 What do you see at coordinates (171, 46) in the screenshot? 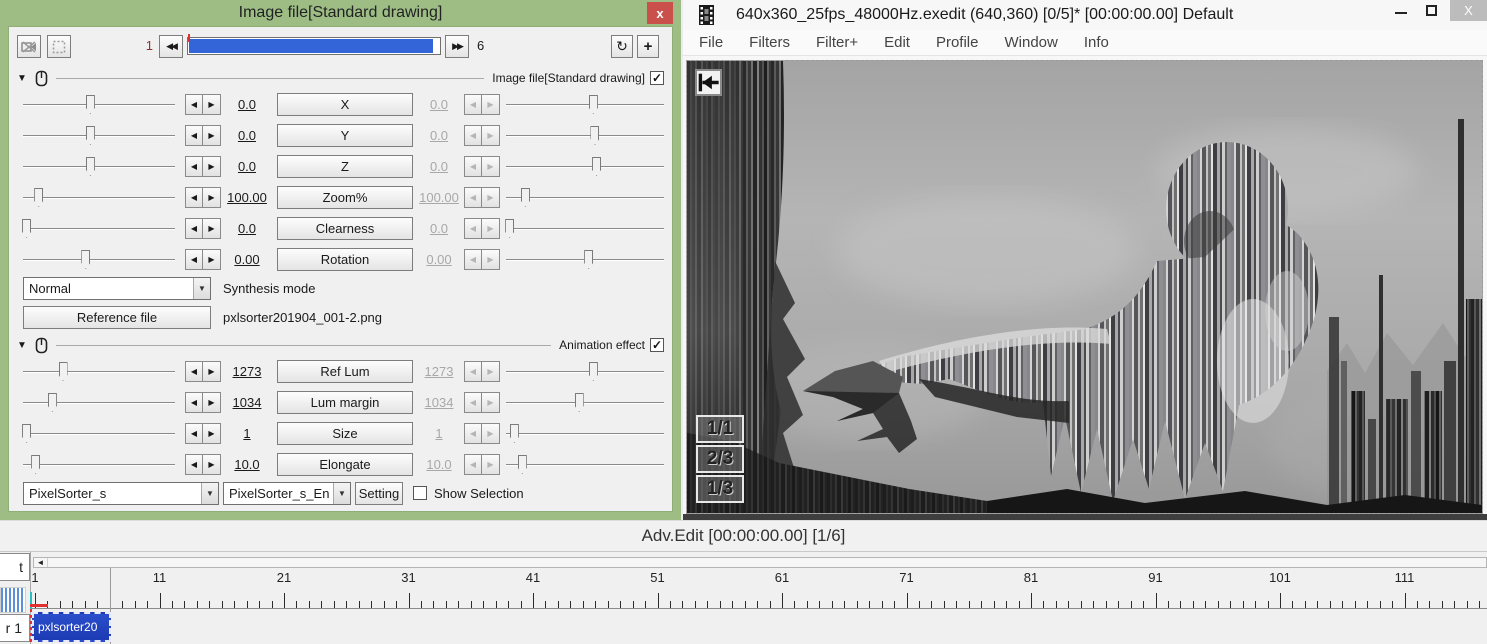
I see `prev-frame-button: ◀◀` at bounding box center [171, 46].